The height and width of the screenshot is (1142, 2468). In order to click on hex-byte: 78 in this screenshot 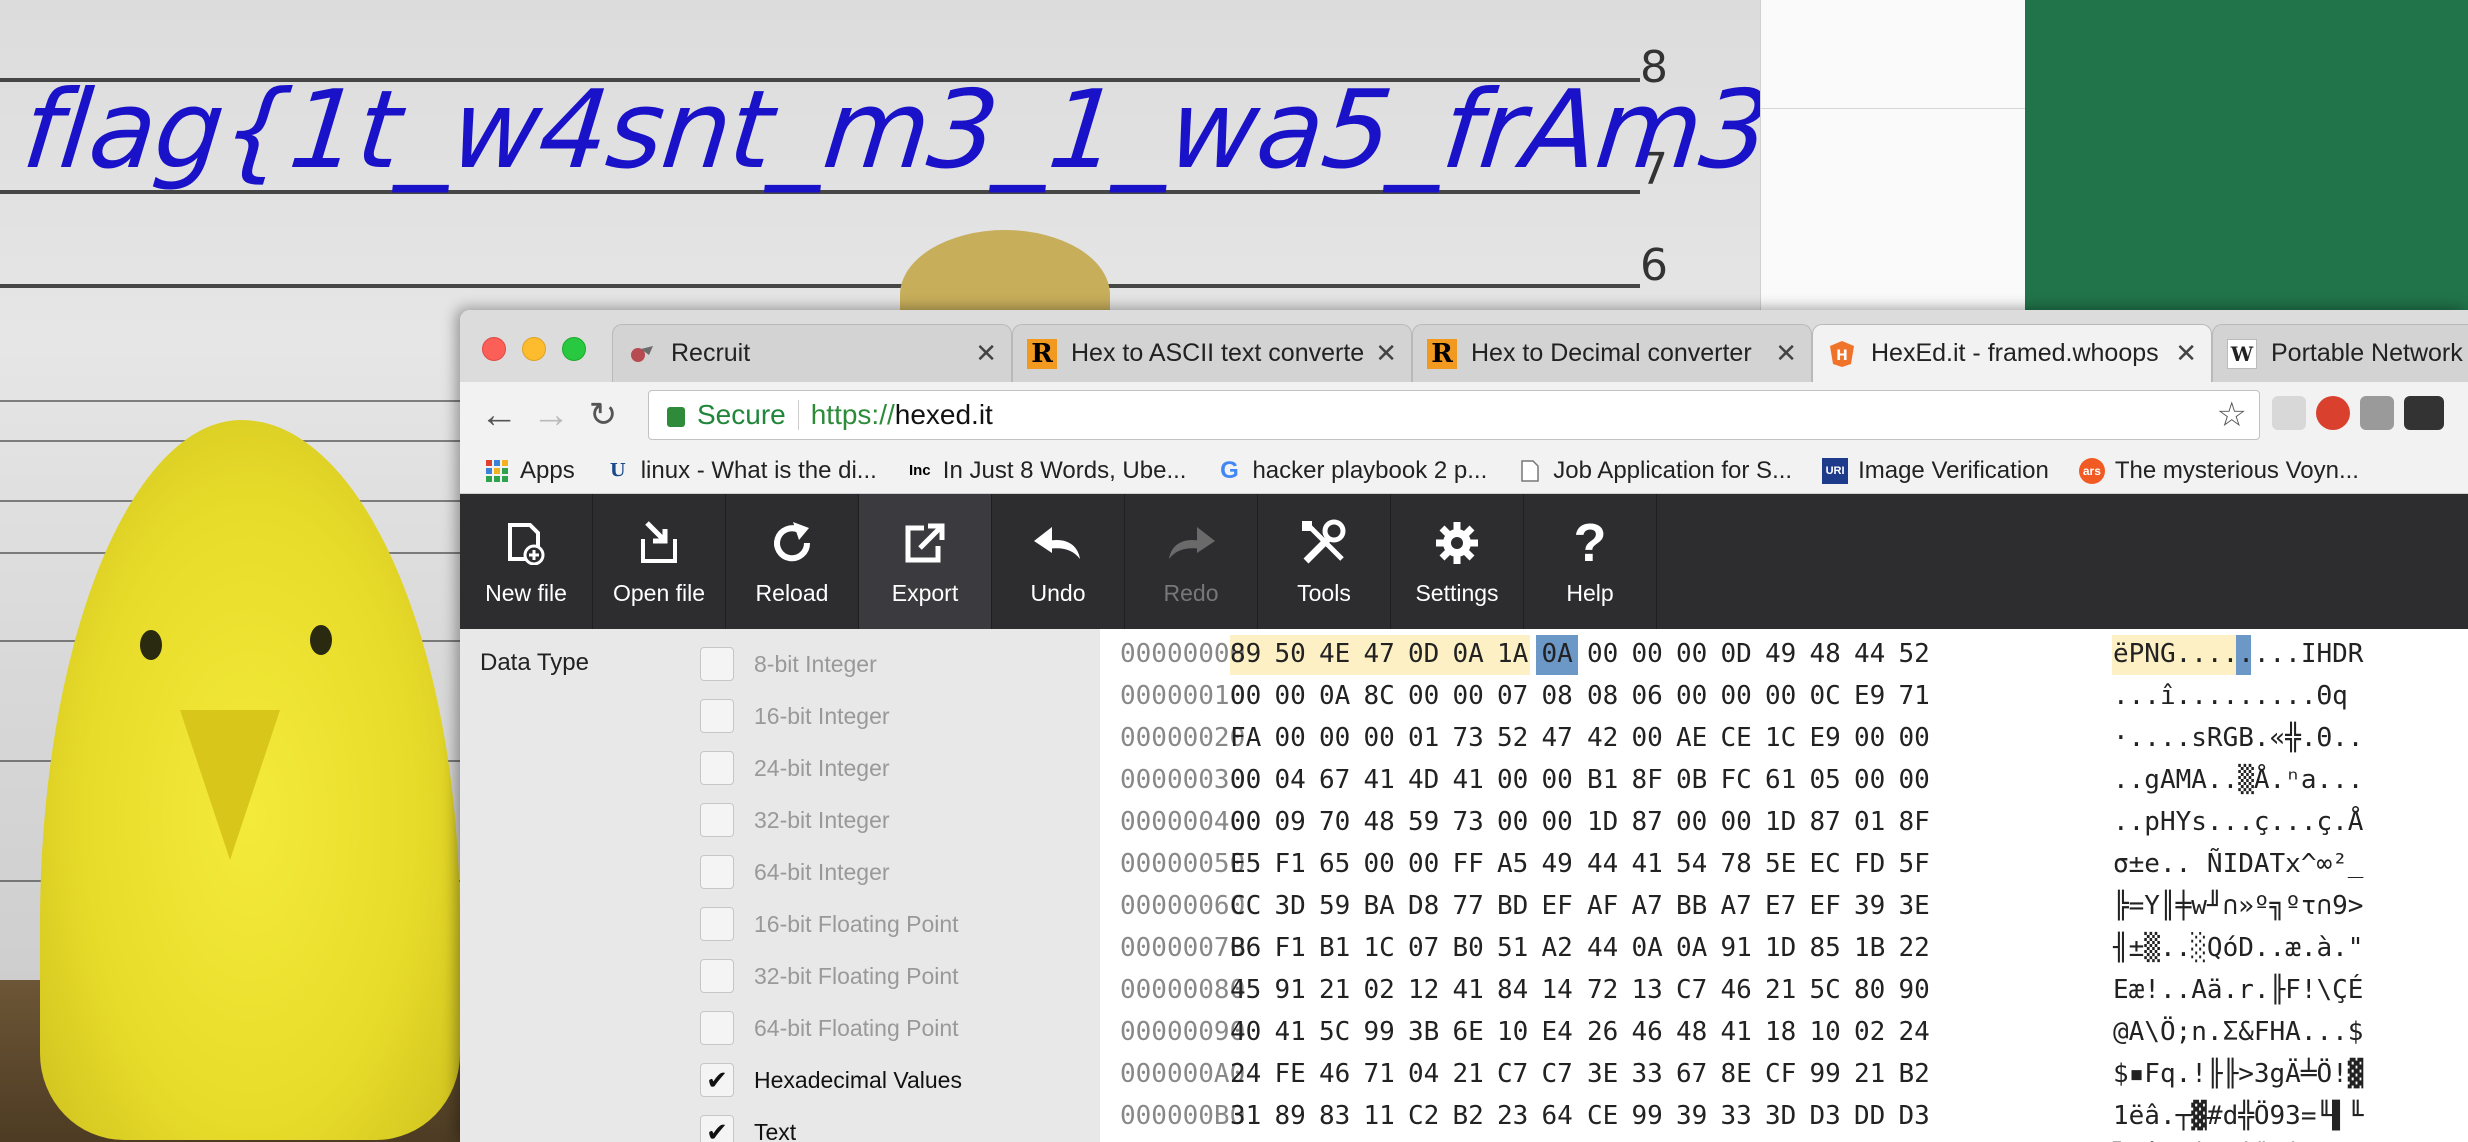, I will do `click(1741, 864)`.